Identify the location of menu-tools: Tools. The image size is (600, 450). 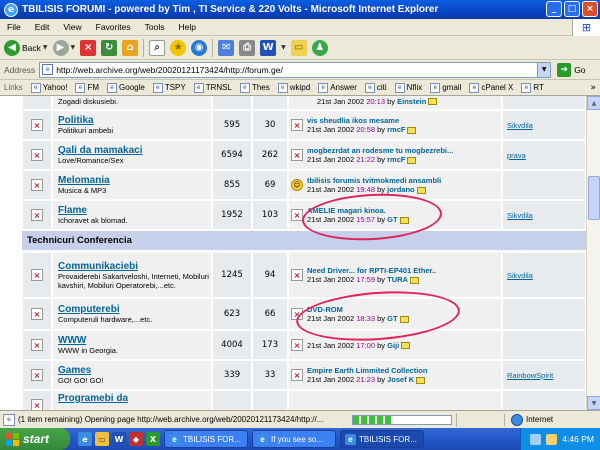
(155, 27).